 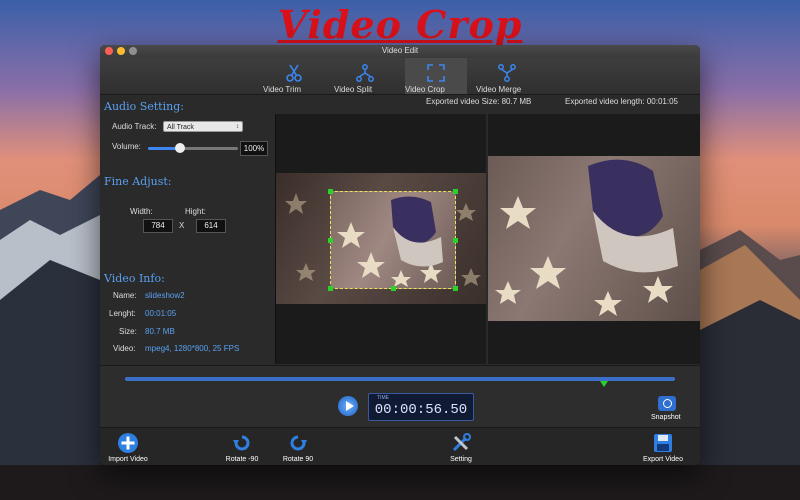 I want to click on time-label: TIME, so click(x=383, y=398).